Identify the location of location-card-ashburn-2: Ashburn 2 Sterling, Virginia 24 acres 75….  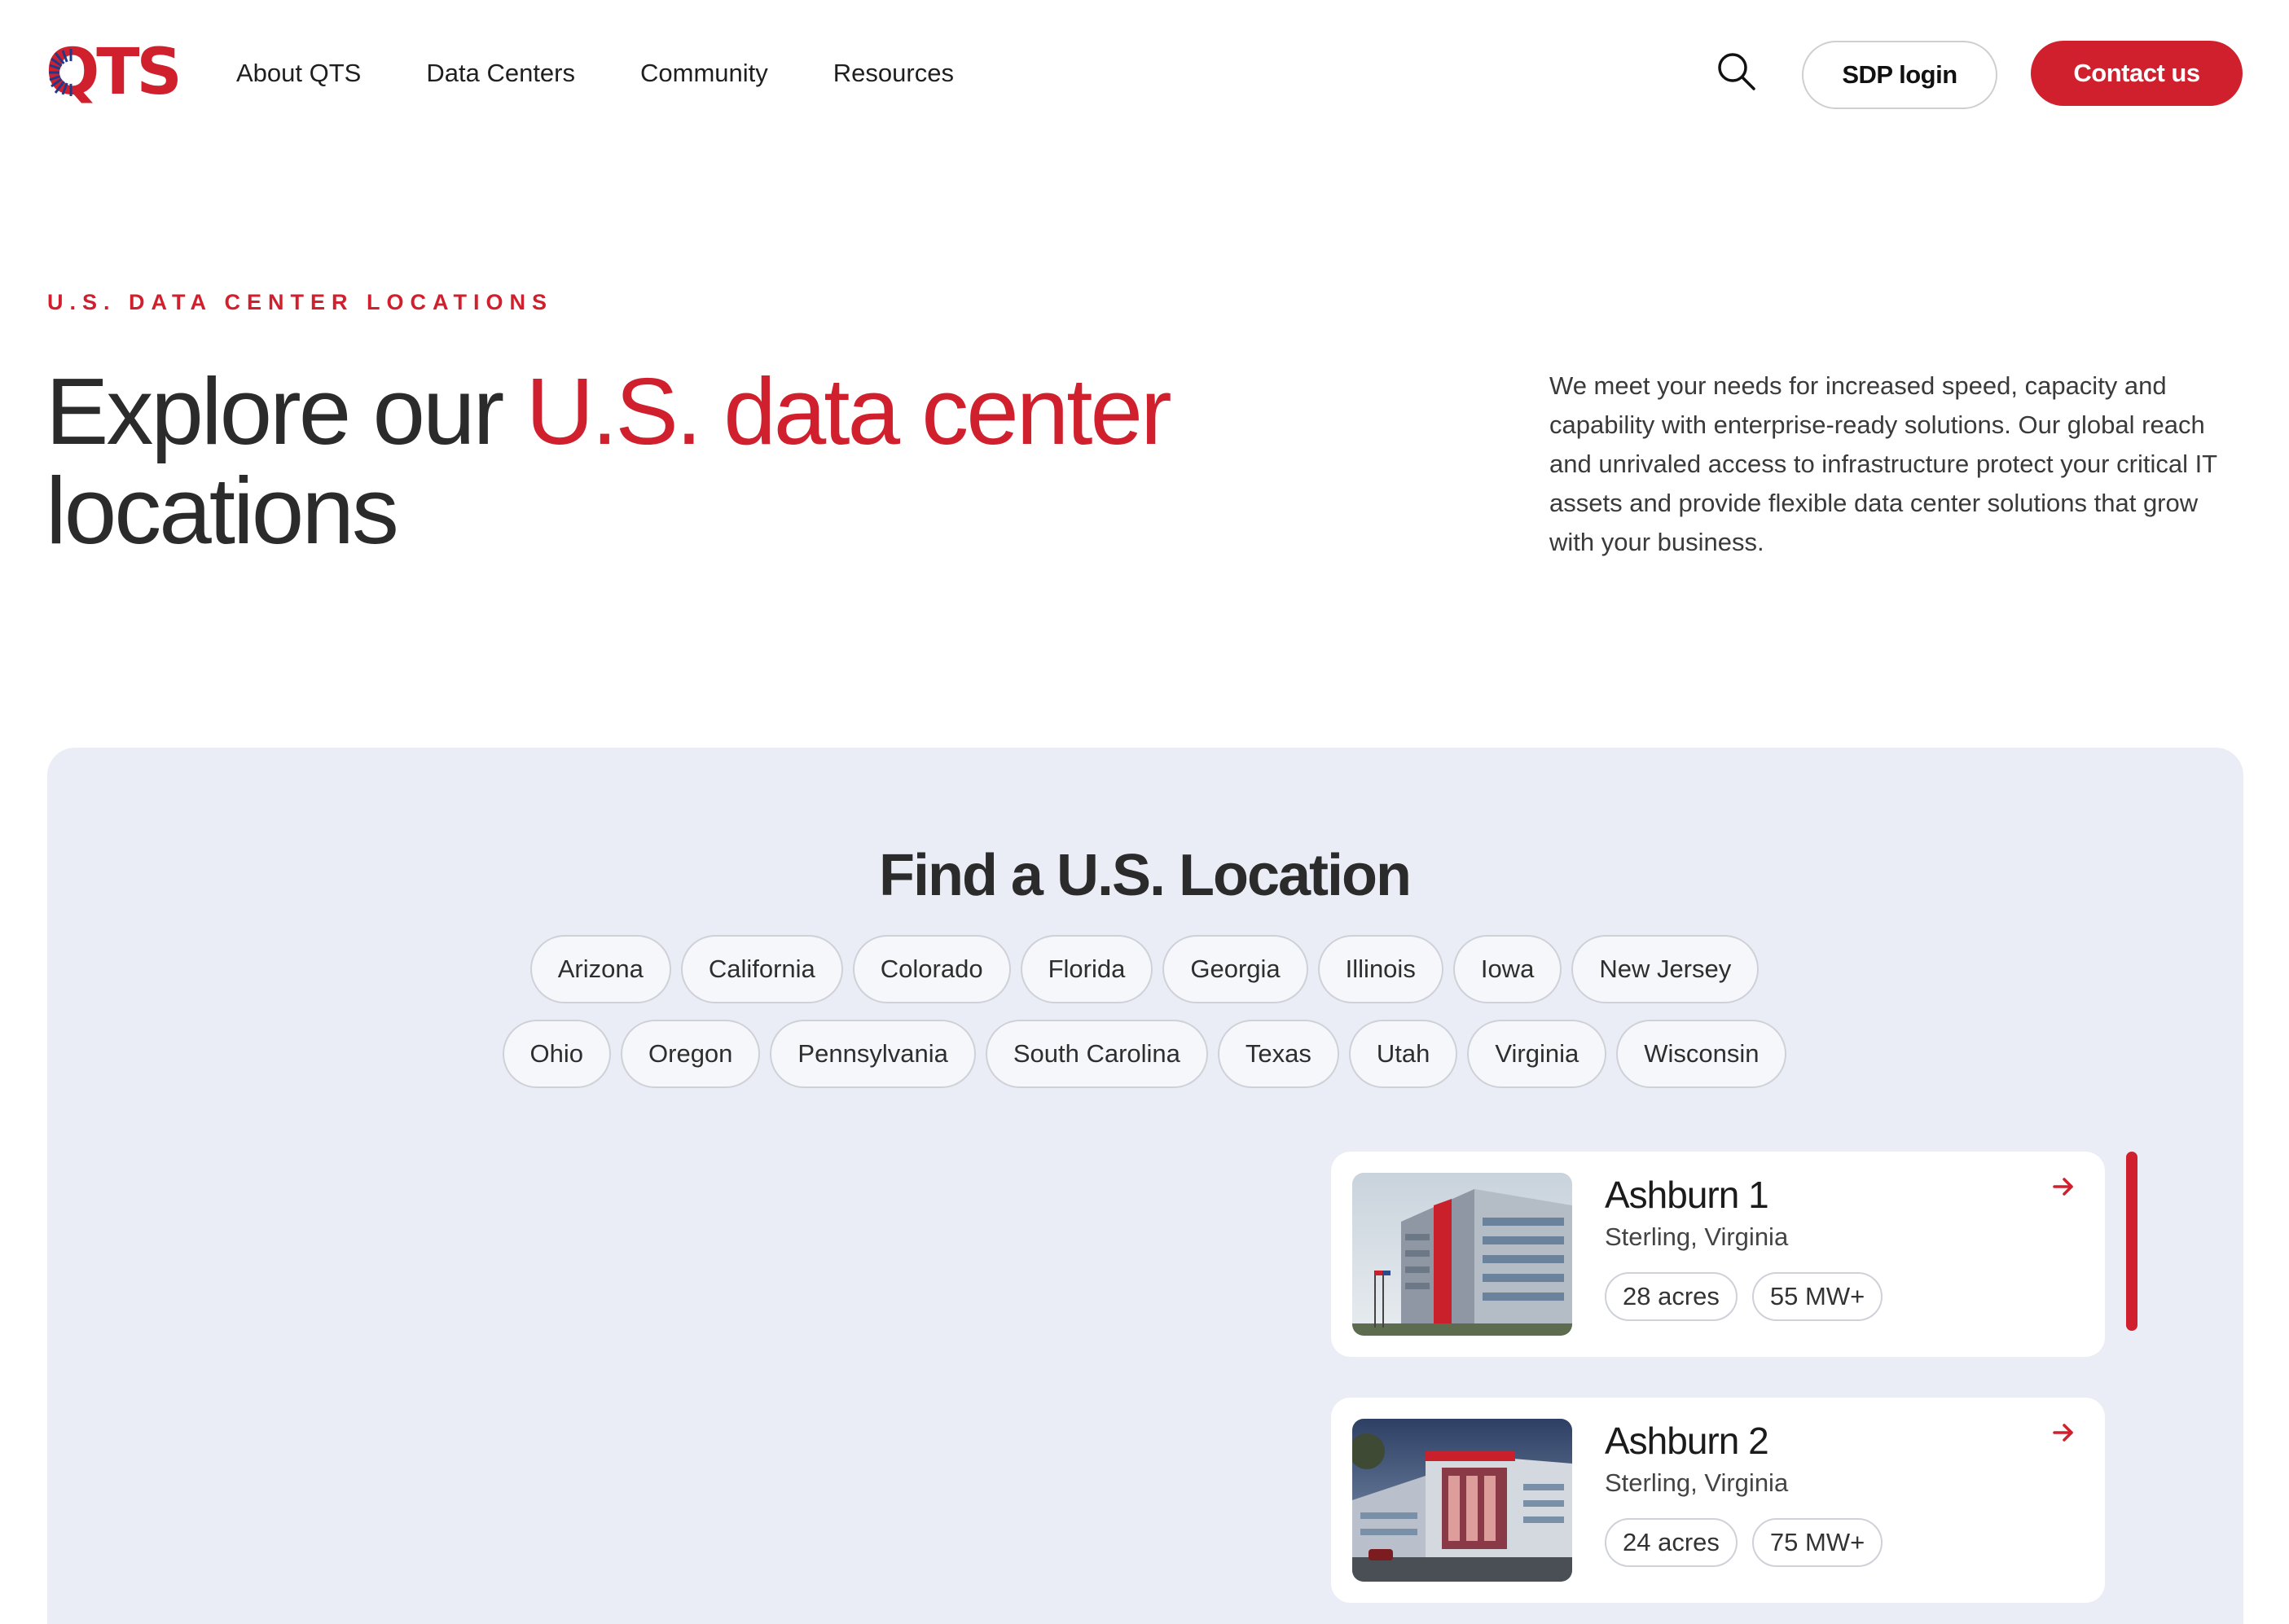
(1718, 1500).